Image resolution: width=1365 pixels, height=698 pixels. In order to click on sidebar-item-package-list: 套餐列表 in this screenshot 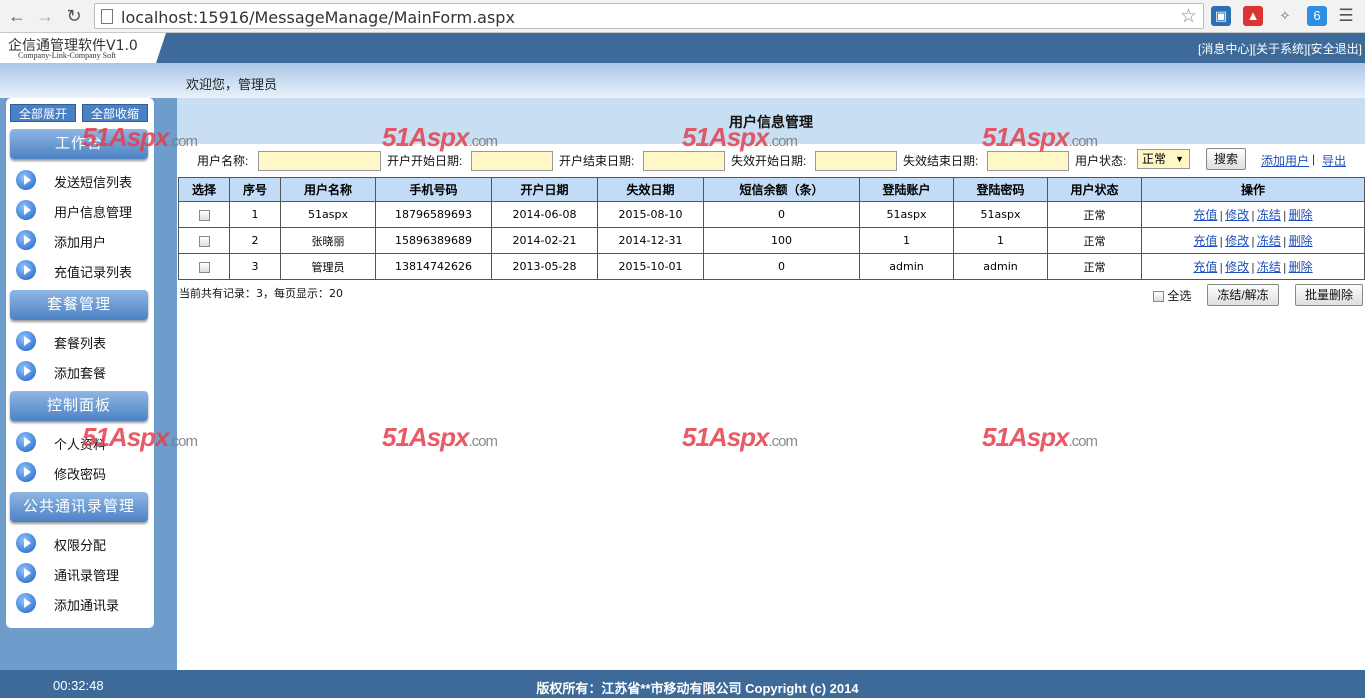, I will do `click(83, 341)`.